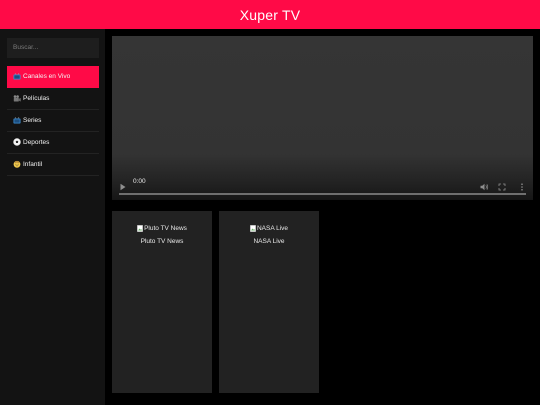 The height and width of the screenshot is (405, 540). Describe the element at coordinates (17, 142) in the screenshot. I see `soccer-ball-icon` at that location.